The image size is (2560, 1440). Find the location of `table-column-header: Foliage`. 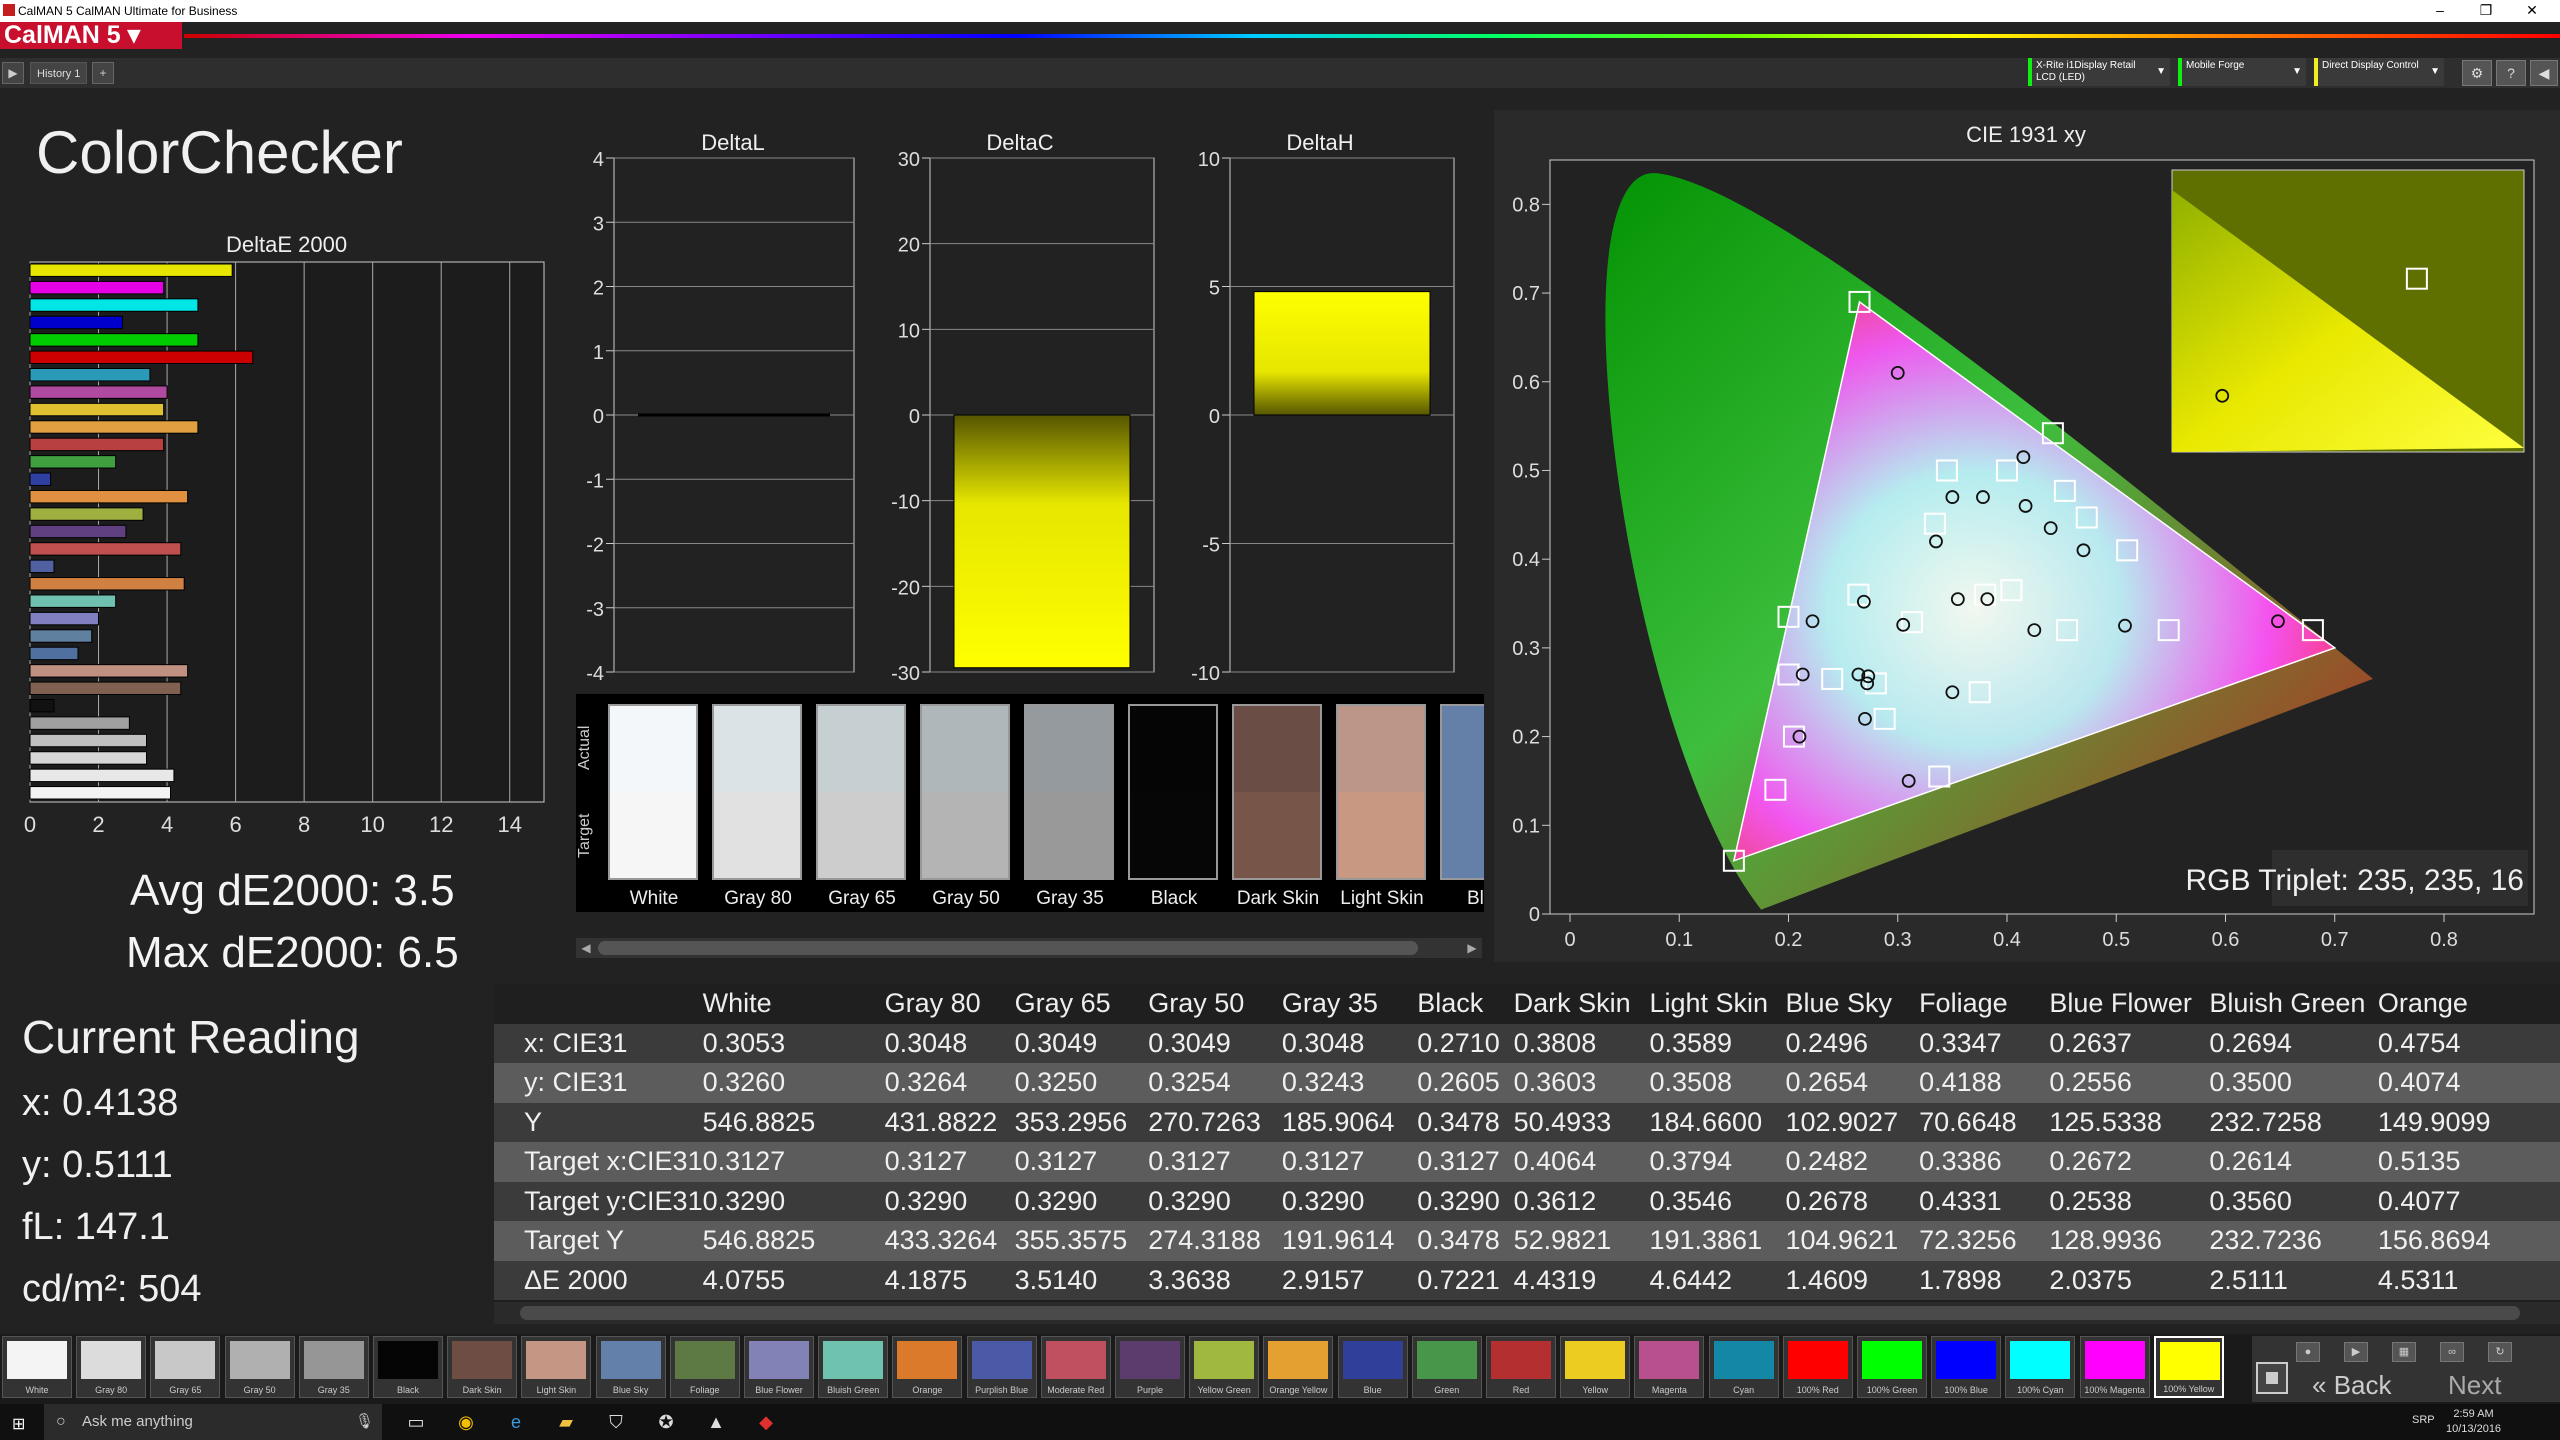

table-column-header: Foliage is located at coordinates (1984, 1004).